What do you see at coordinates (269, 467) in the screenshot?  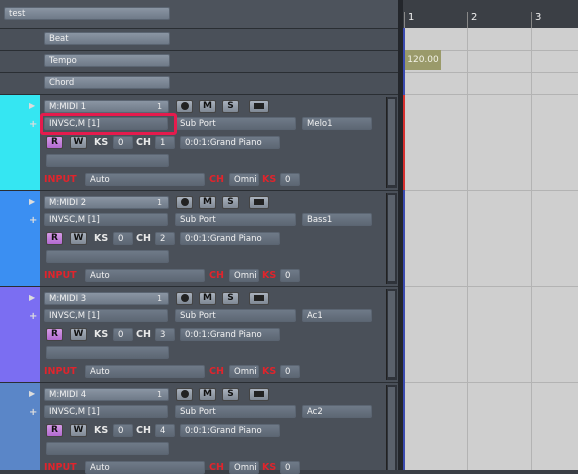 I see `input-ks-label: KS` at bounding box center [269, 467].